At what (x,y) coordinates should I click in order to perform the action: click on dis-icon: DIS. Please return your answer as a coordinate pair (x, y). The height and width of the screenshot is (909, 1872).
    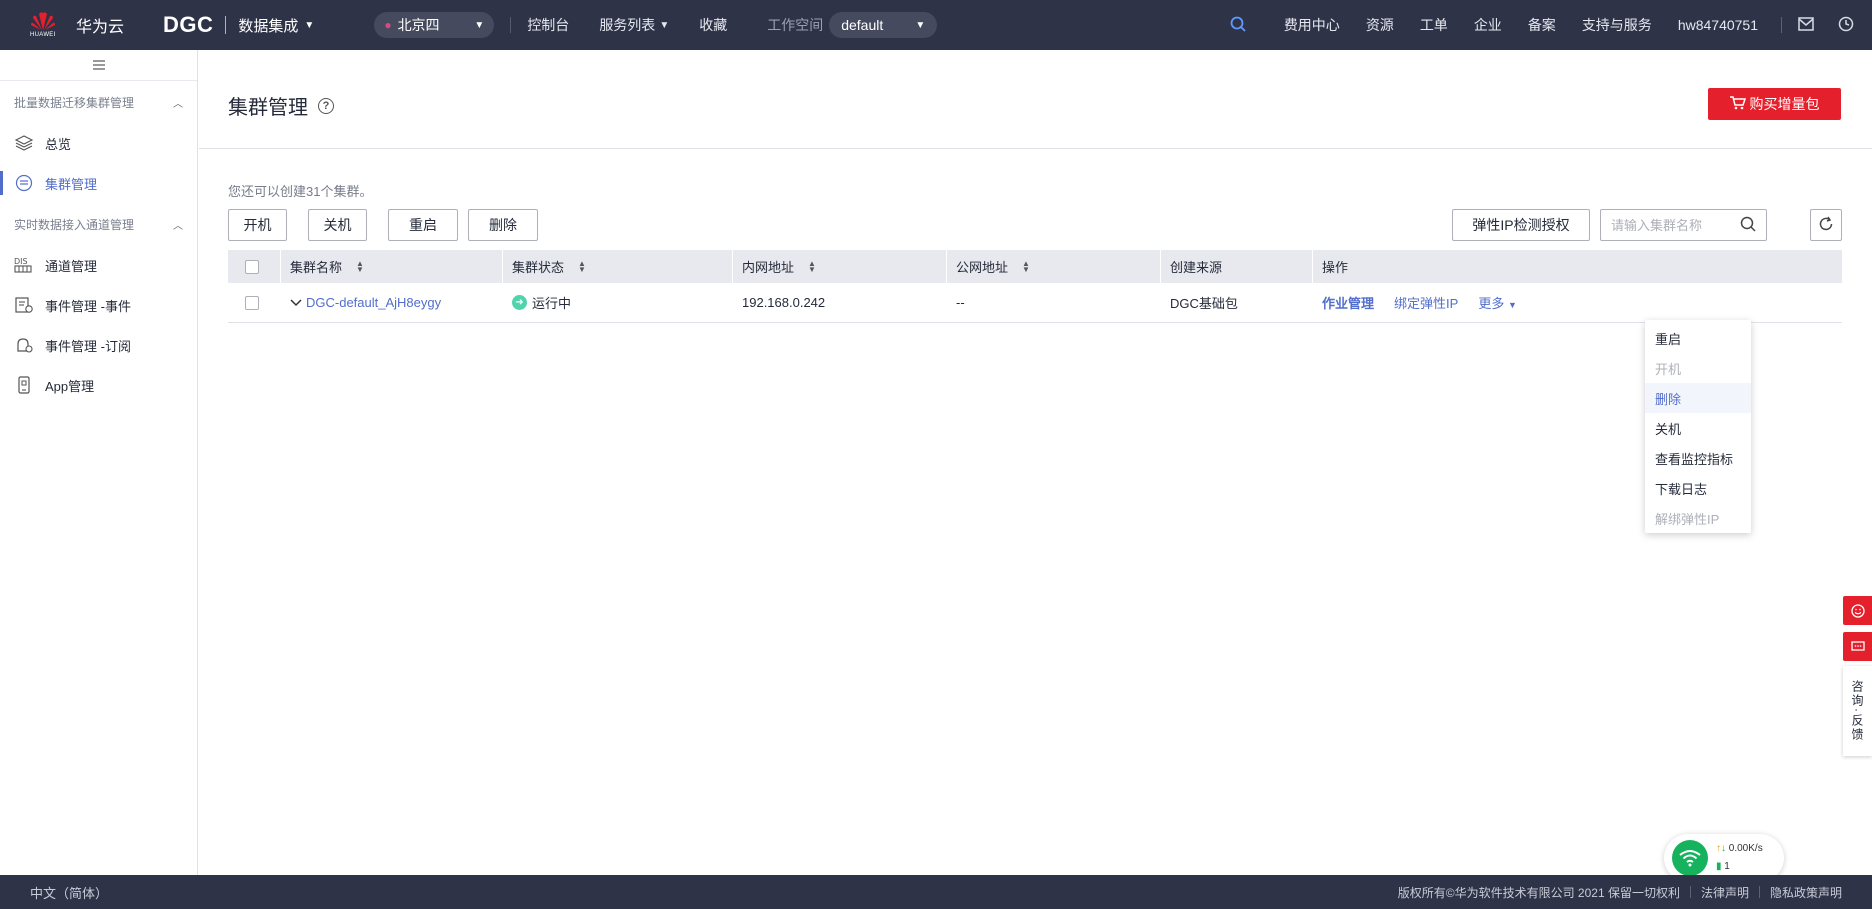
    Looking at the image, I should click on (24, 265).